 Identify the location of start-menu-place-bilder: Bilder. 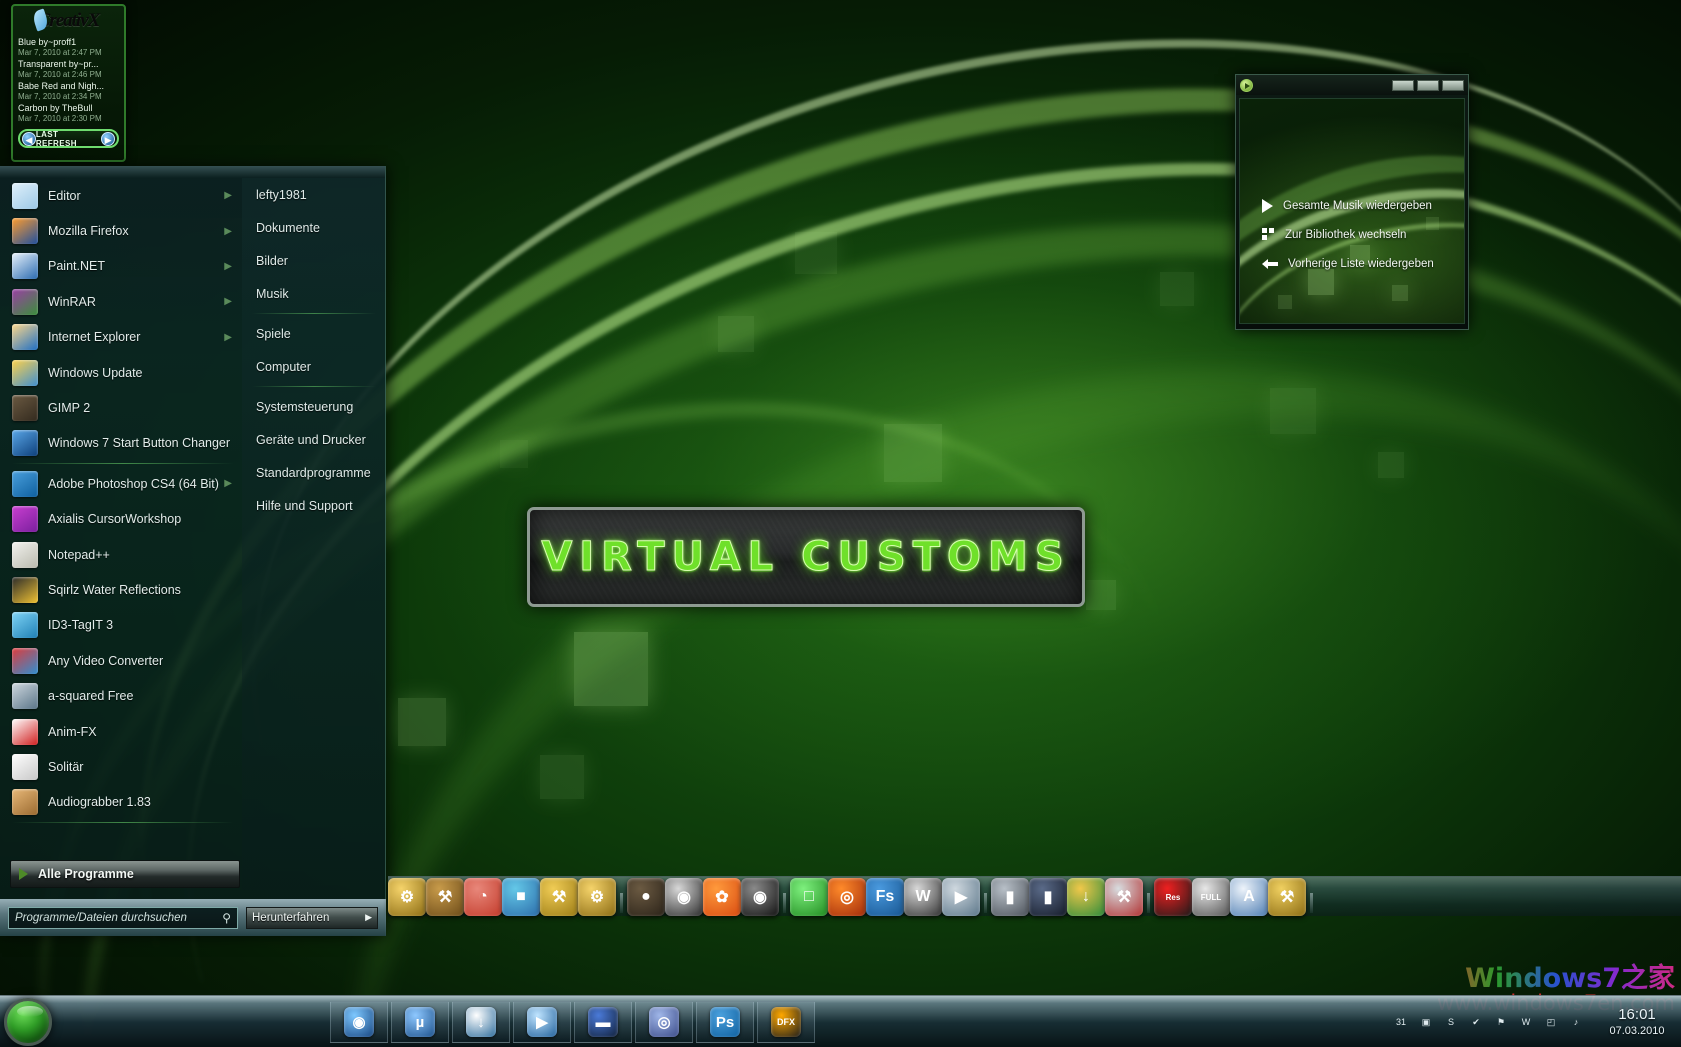
(313, 260).